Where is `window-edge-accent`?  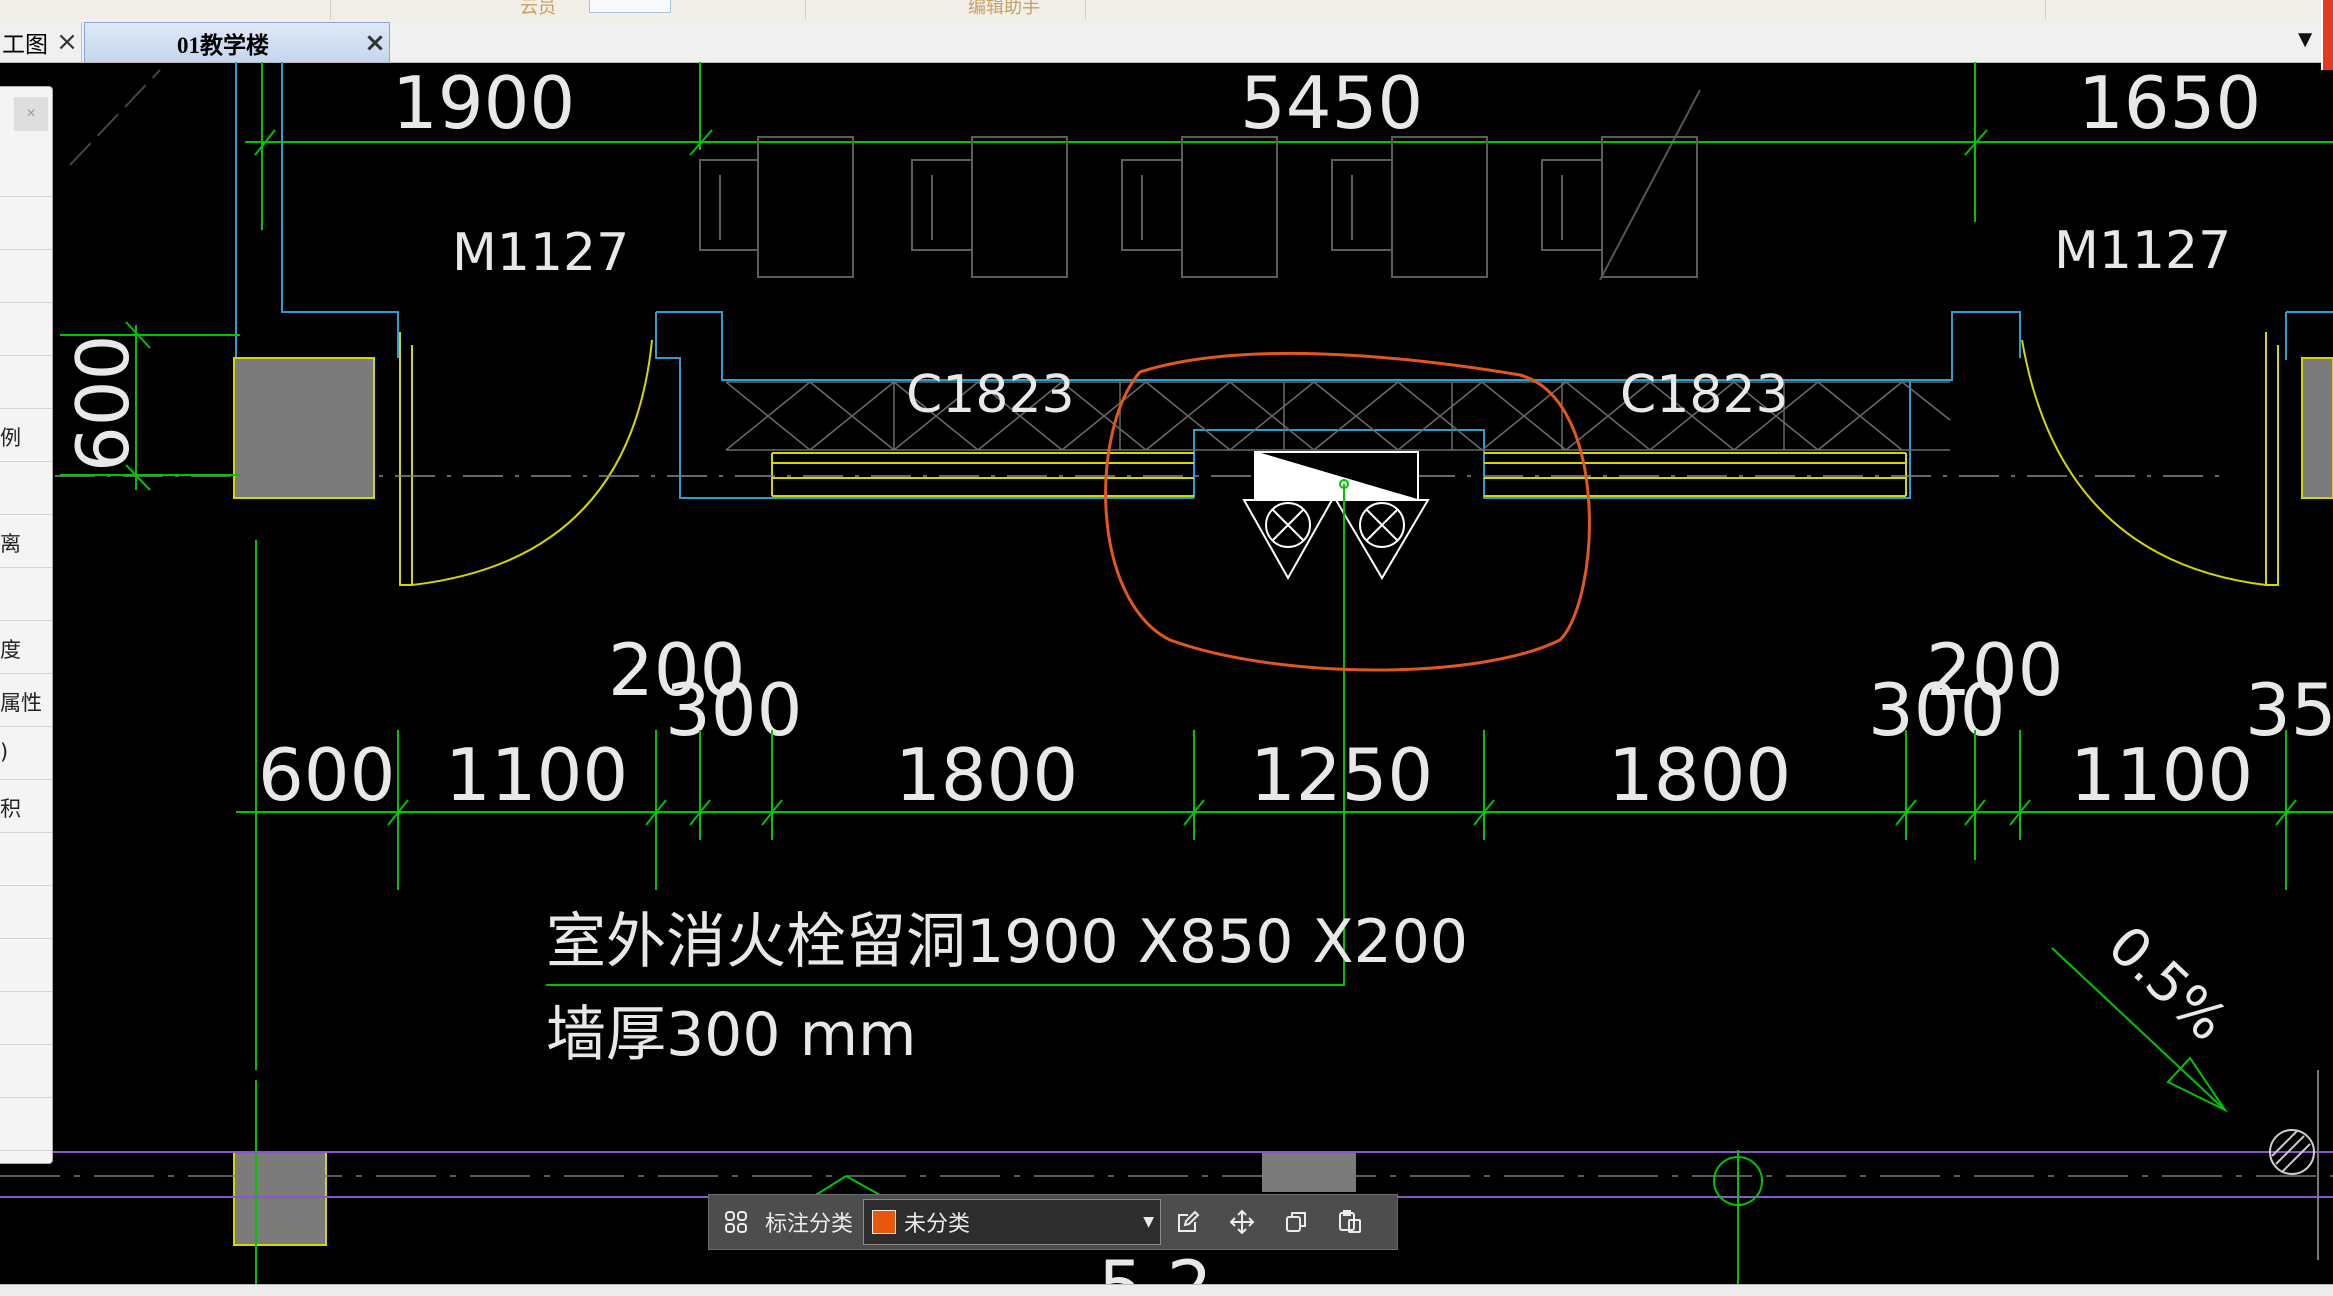
window-edge-accent is located at coordinates (2327, 35).